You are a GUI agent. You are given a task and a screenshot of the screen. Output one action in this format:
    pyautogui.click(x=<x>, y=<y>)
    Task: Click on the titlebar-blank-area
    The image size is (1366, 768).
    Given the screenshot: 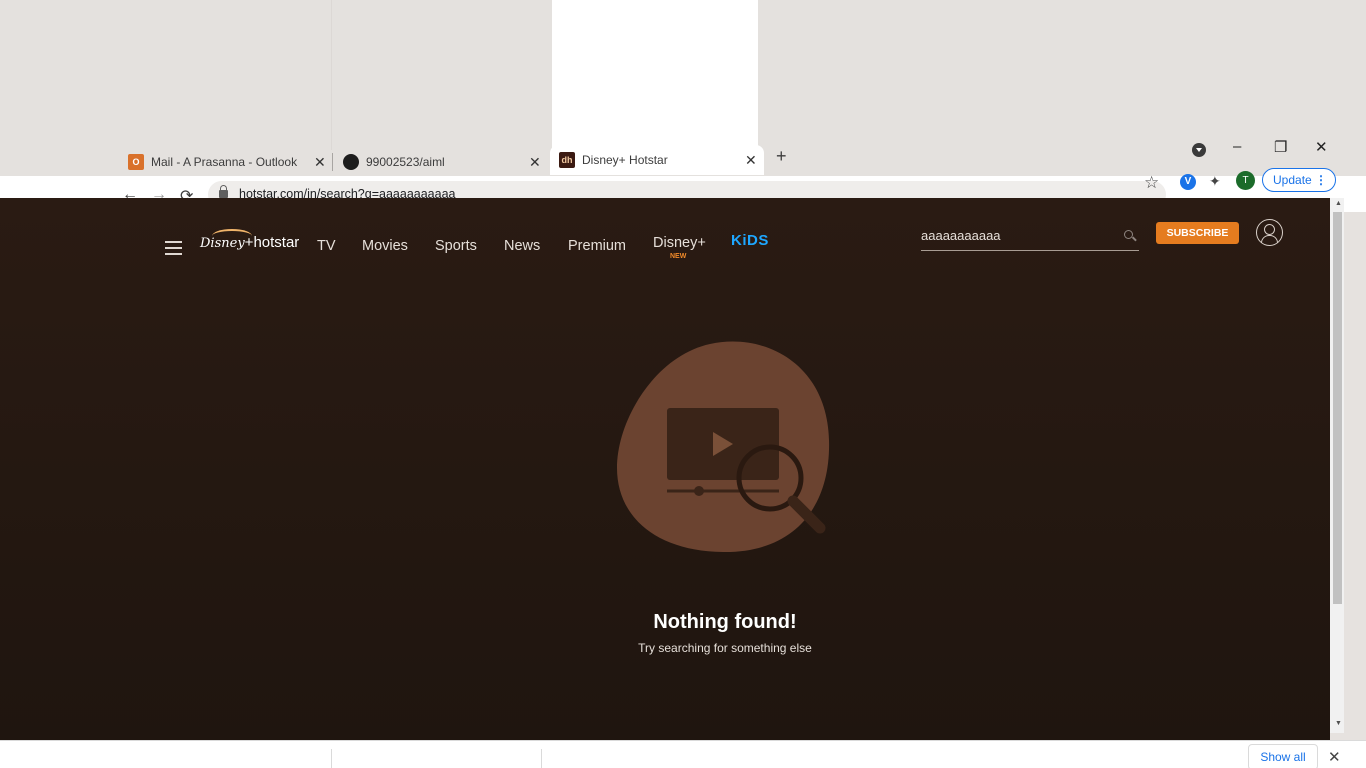 What is the action you would take?
    pyautogui.click(x=655, y=75)
    